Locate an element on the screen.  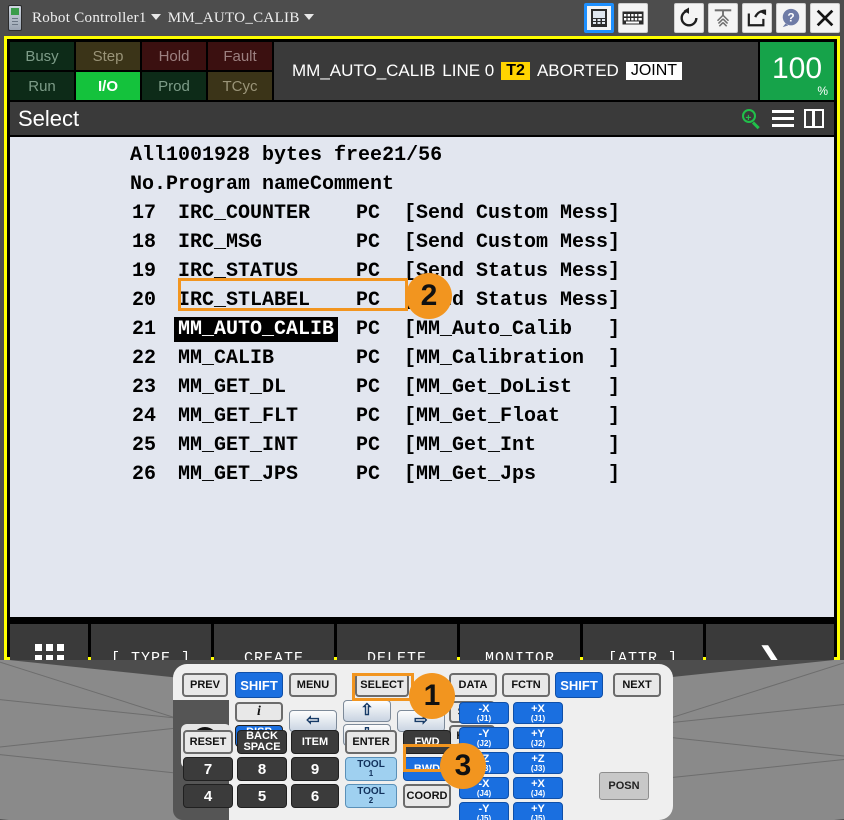
status-run-state: ABORTED is located at coordinates (577, 70).